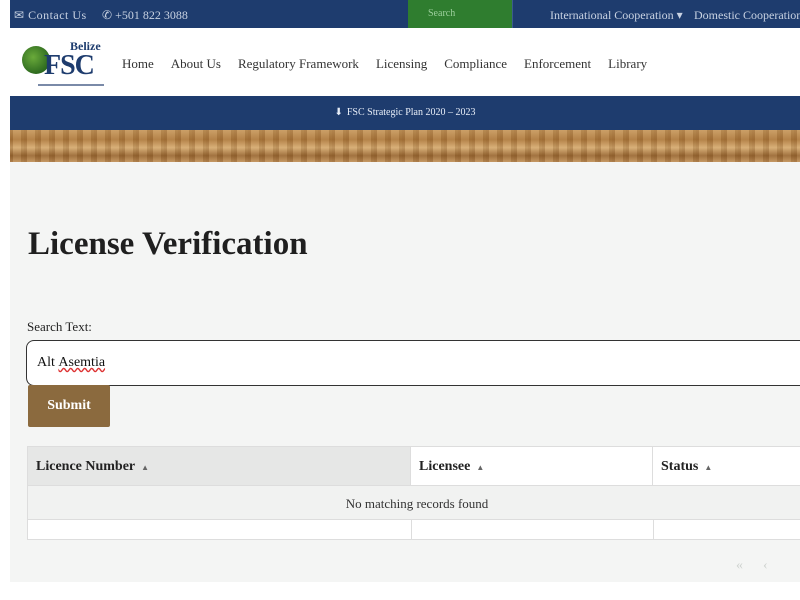 The height and width of the screenshot is (600, 800). What do you see at coordinates (460, 14) in the screenshot?
I see `site-search-input: Search` at bounding box center [460, 14].